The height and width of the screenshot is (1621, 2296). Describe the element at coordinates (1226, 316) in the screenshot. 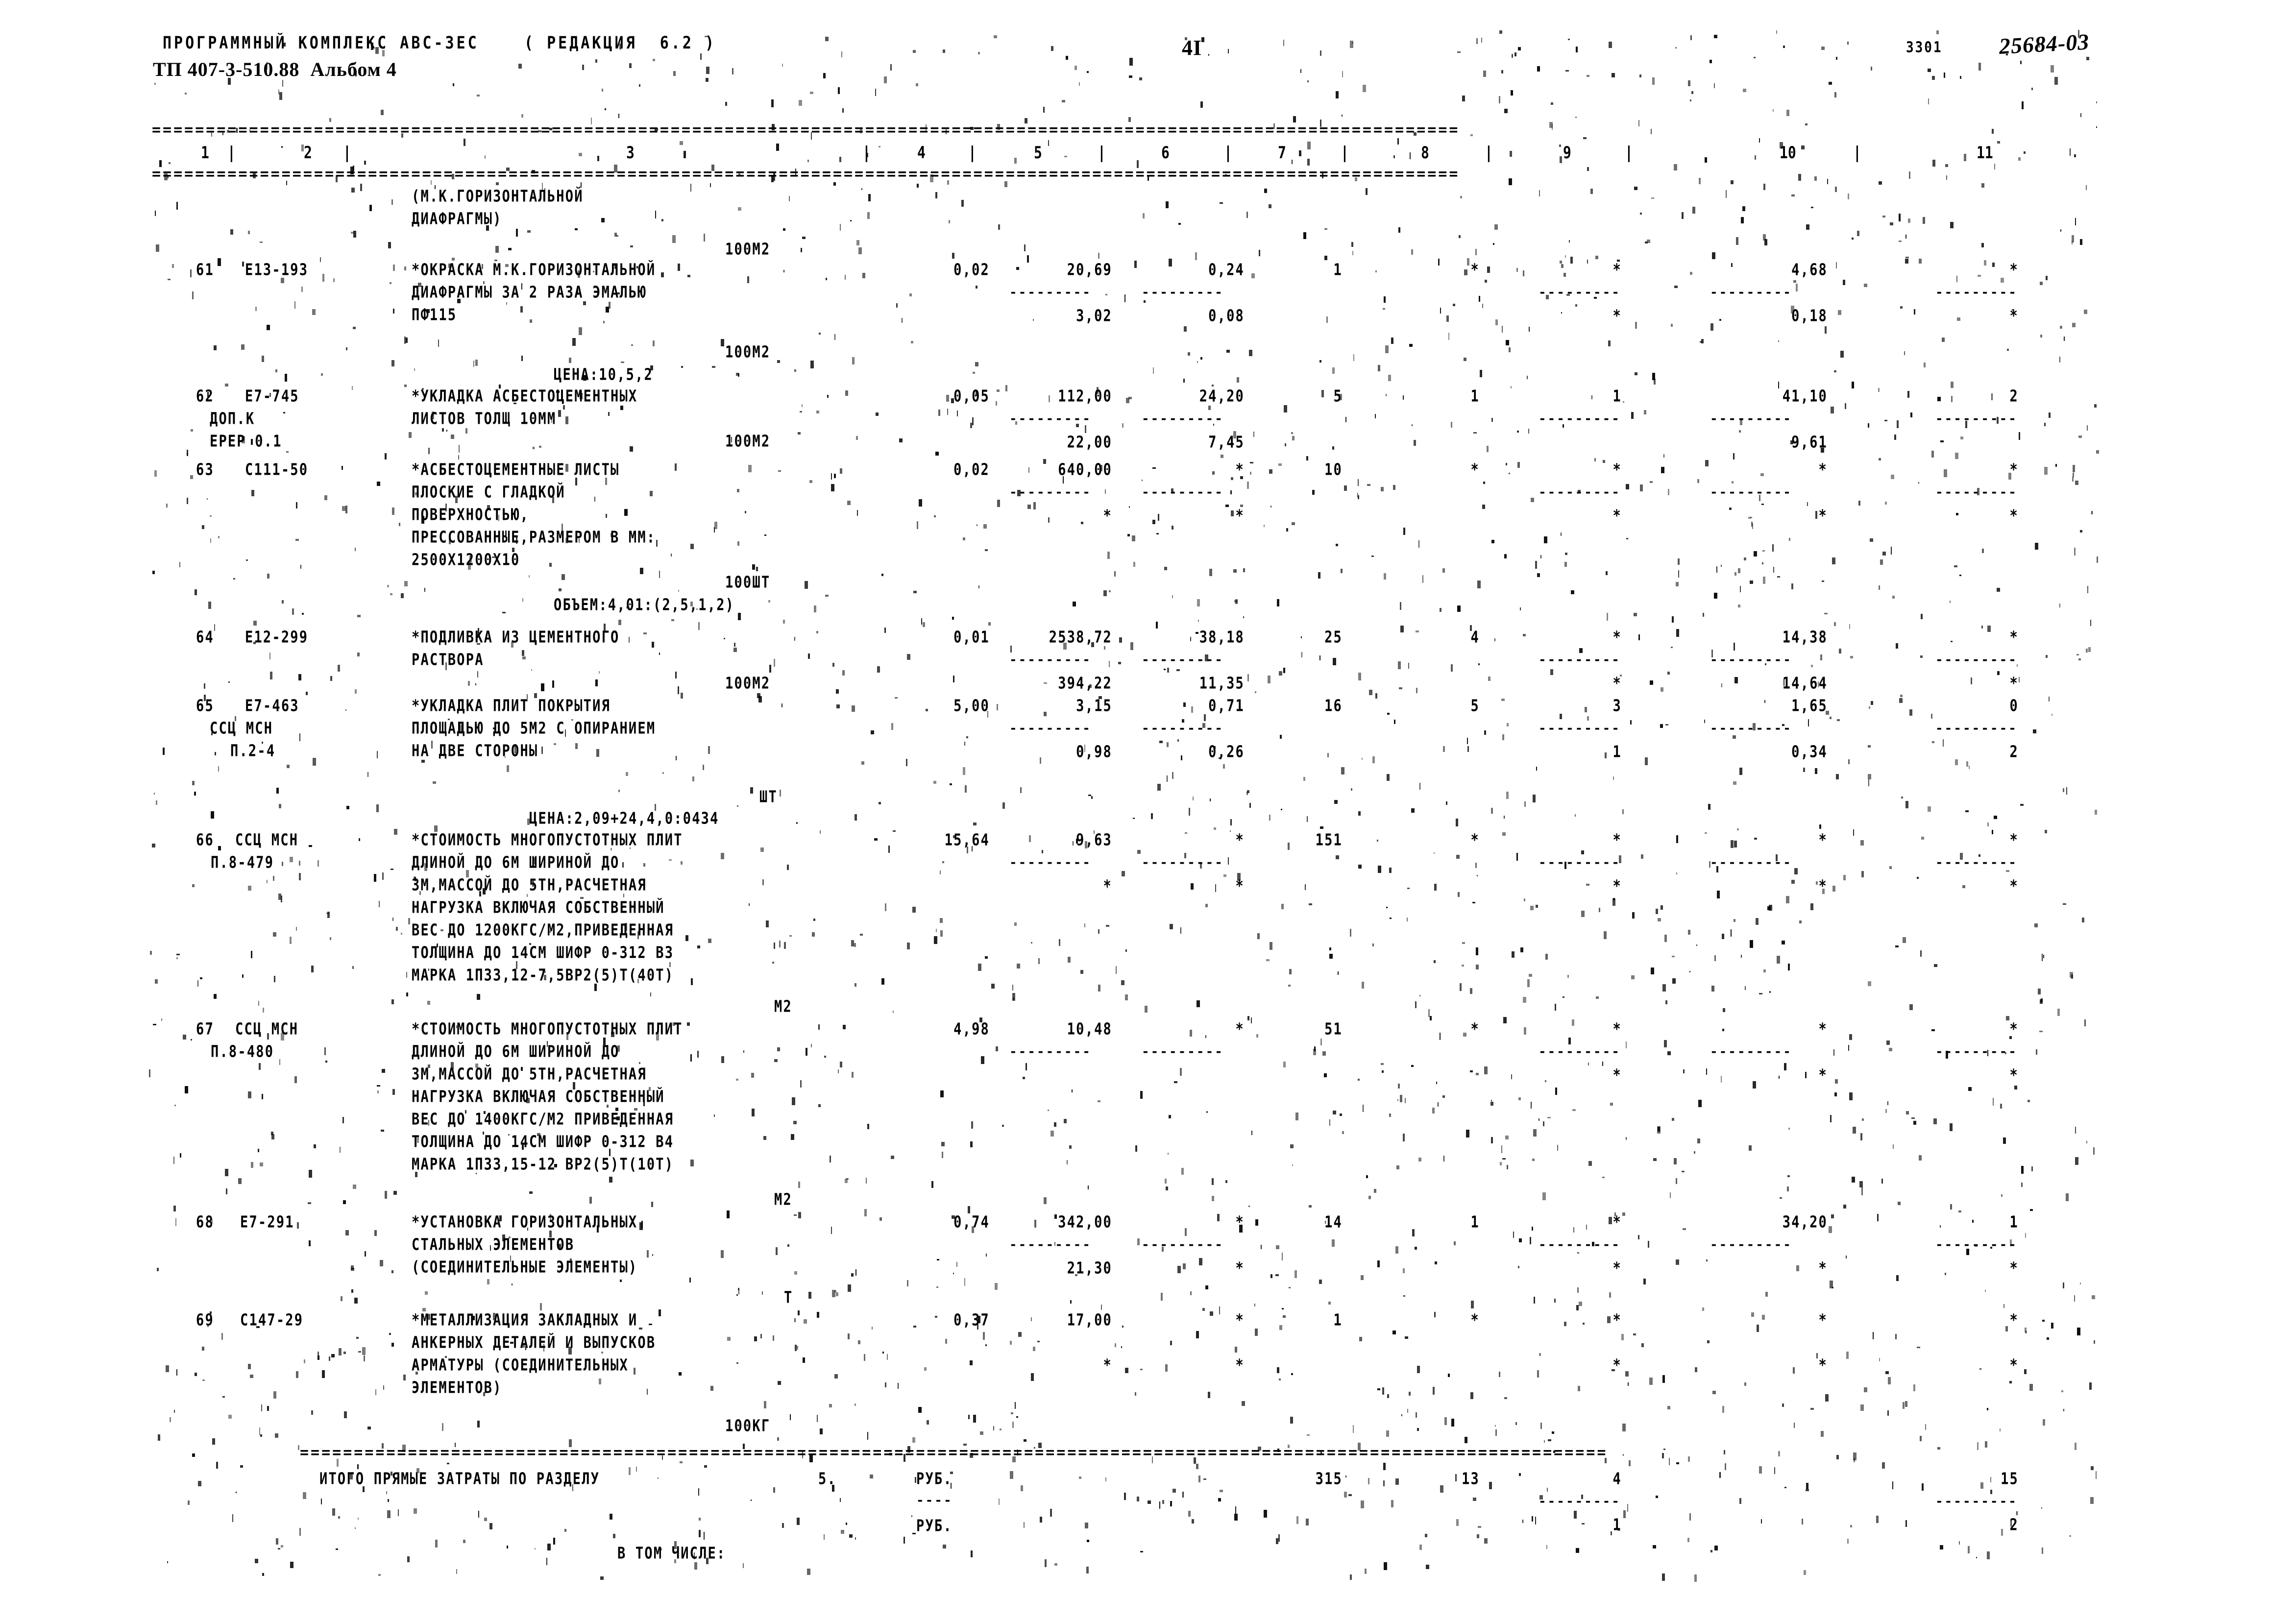

I see `cell-sub-col6: 0,08` at that location.